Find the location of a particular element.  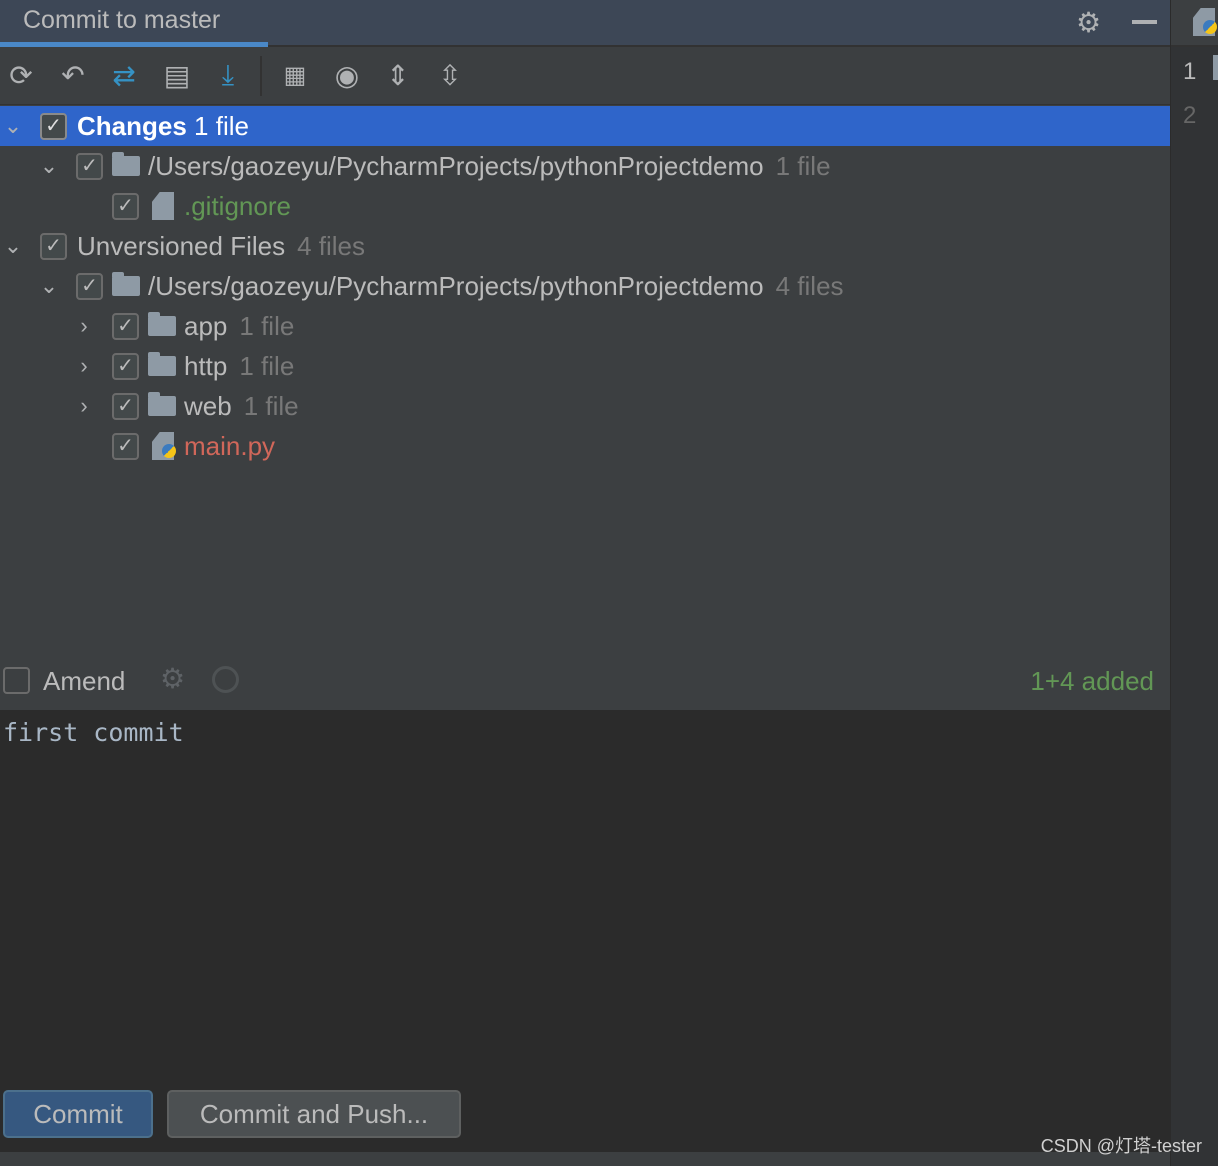

tree-node-unversioned: ⌄ ✓ Unversioned Files 4 files is located at coordinates (585, 246).